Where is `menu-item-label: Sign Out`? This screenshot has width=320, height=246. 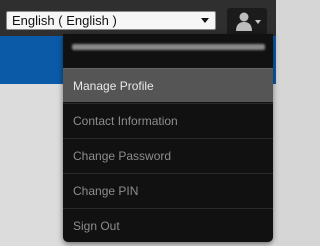
menu-item-label: Sign Out is located at coordinates (96, 226).